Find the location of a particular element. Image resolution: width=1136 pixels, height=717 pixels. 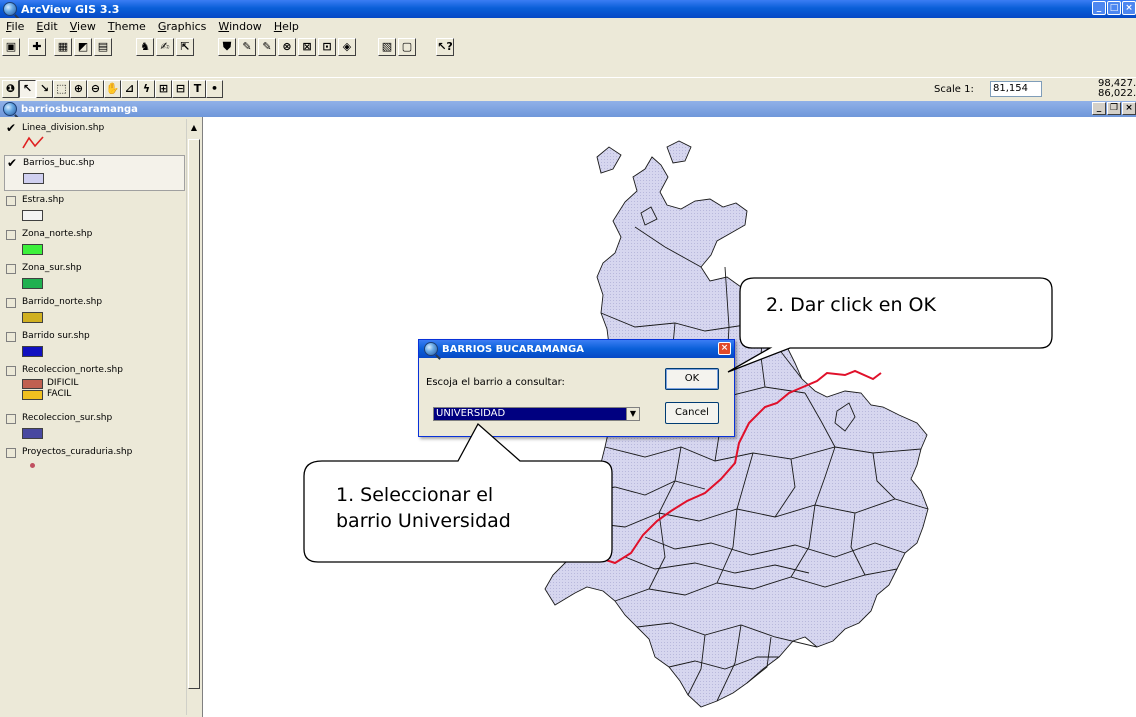

zoom-previous-icon: ⊡ is located at coordinates (327, 47).